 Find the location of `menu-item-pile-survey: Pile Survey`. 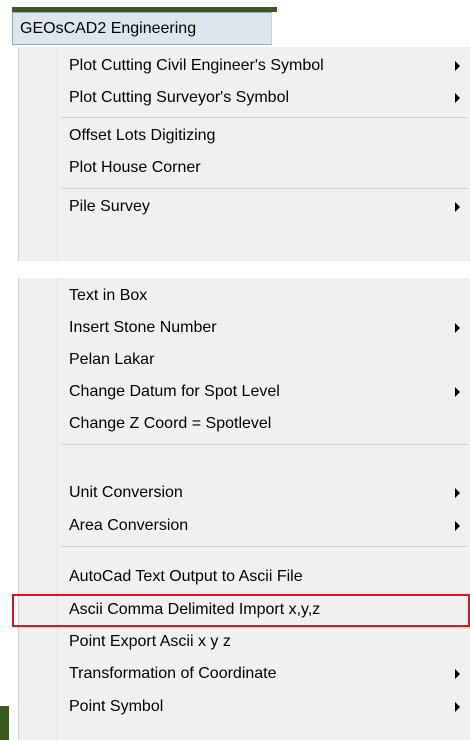

menu-item-pile-survey: Pile Survey is located at coordinates (263, 207).